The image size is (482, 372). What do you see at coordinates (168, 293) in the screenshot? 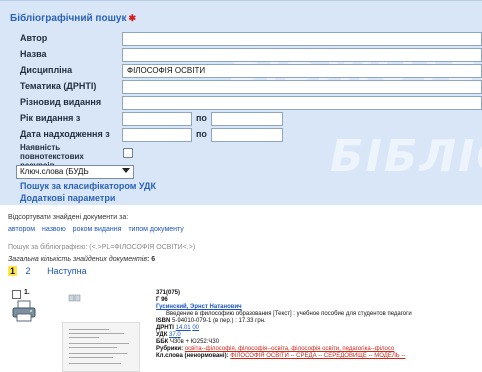
I see `record-code: 371(075)` at bounding box center [168, 293].